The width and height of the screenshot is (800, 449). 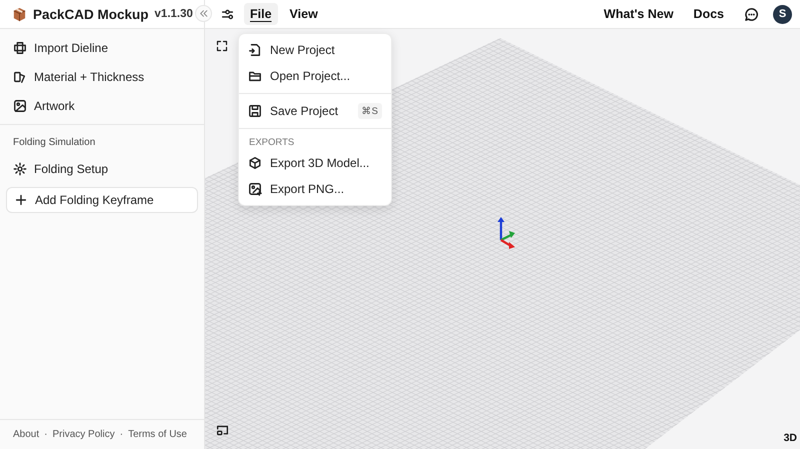 What do you see at coordinates (102, 200) in the screenshot?
I see `add-keyframe-button: Add Folding Keyframe` at bounding box center [102, 200].